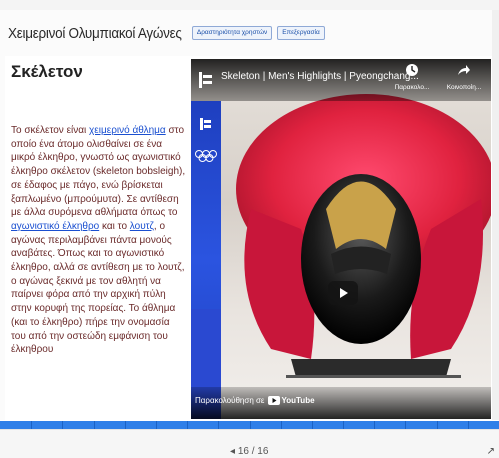 The image size is (499, 458). I want to click on youtube-wordmark: YouTube, so click(298, 400).